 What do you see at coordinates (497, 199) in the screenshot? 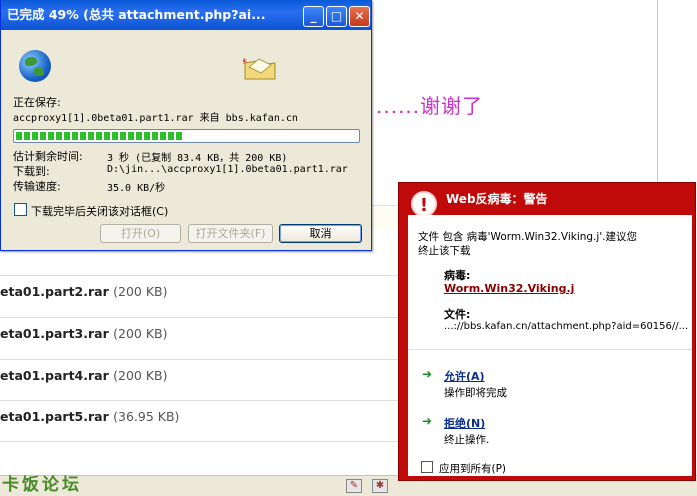
I see `av-title: Web反病毒：警告` at bounding box center [497, 199].